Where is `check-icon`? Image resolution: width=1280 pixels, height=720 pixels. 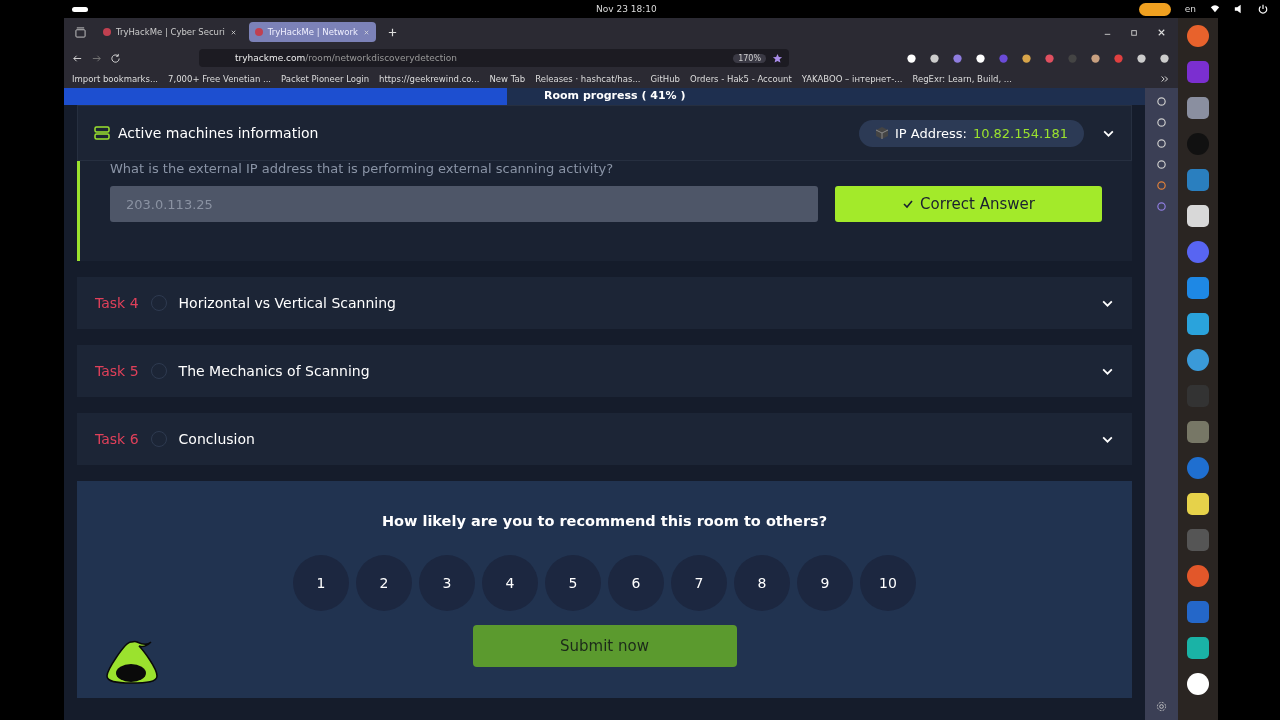
check-icon is located at coordinates (908, 204).